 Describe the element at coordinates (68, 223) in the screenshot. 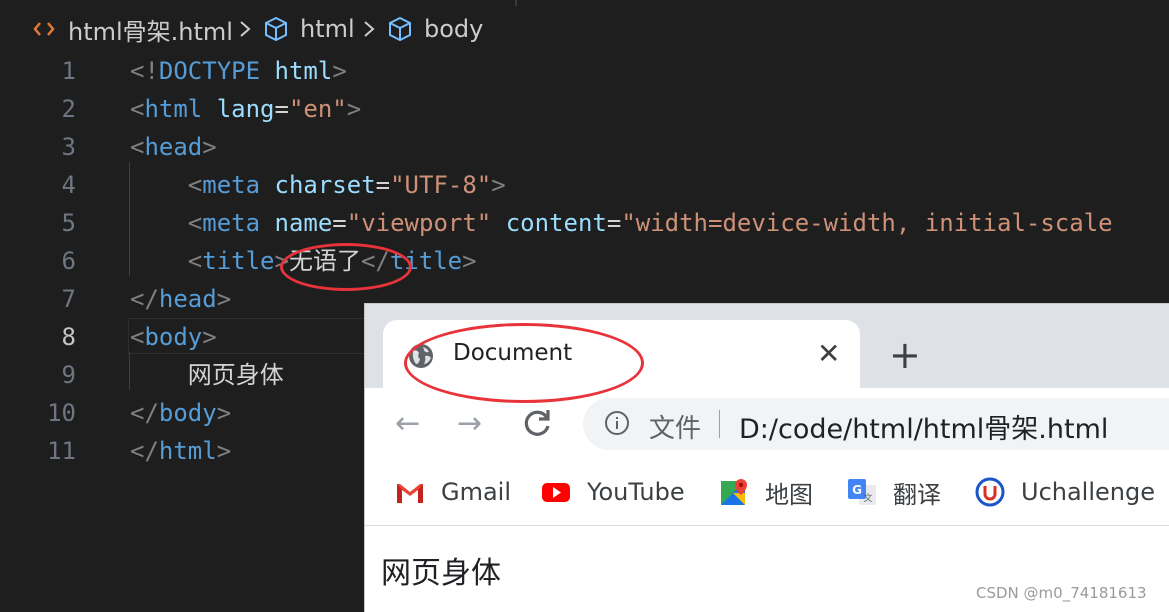

I see `line-number: 5` at that location.